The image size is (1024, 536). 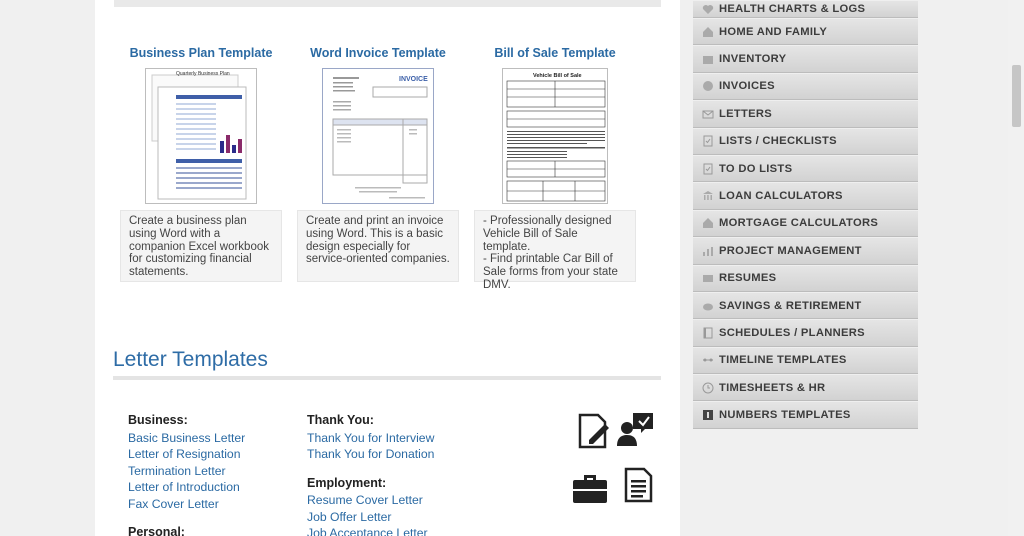 I want to click on heart-icon, so click(x=708, y=9).